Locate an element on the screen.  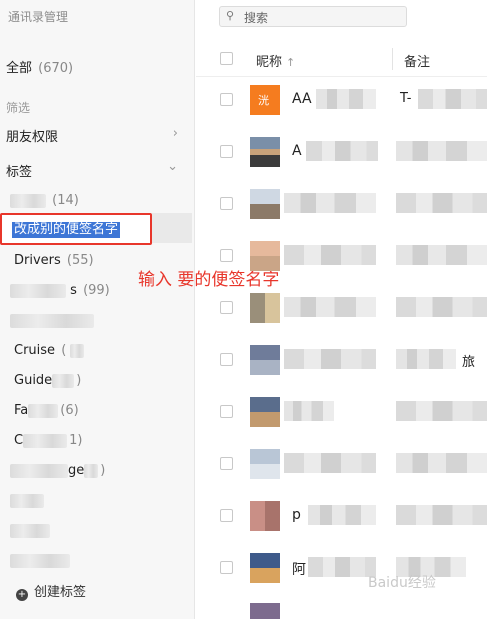
column-header-remark: 备注 is located at coordinates (417, 60).